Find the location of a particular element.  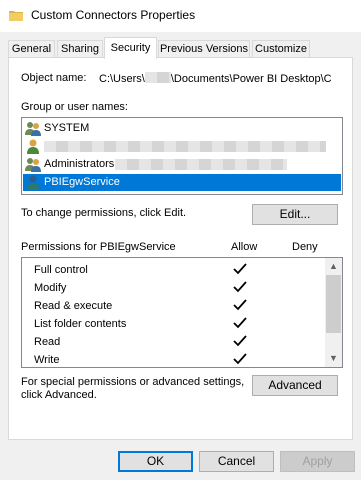

redacted-admin-suffix is located at coordinates (201, 164).